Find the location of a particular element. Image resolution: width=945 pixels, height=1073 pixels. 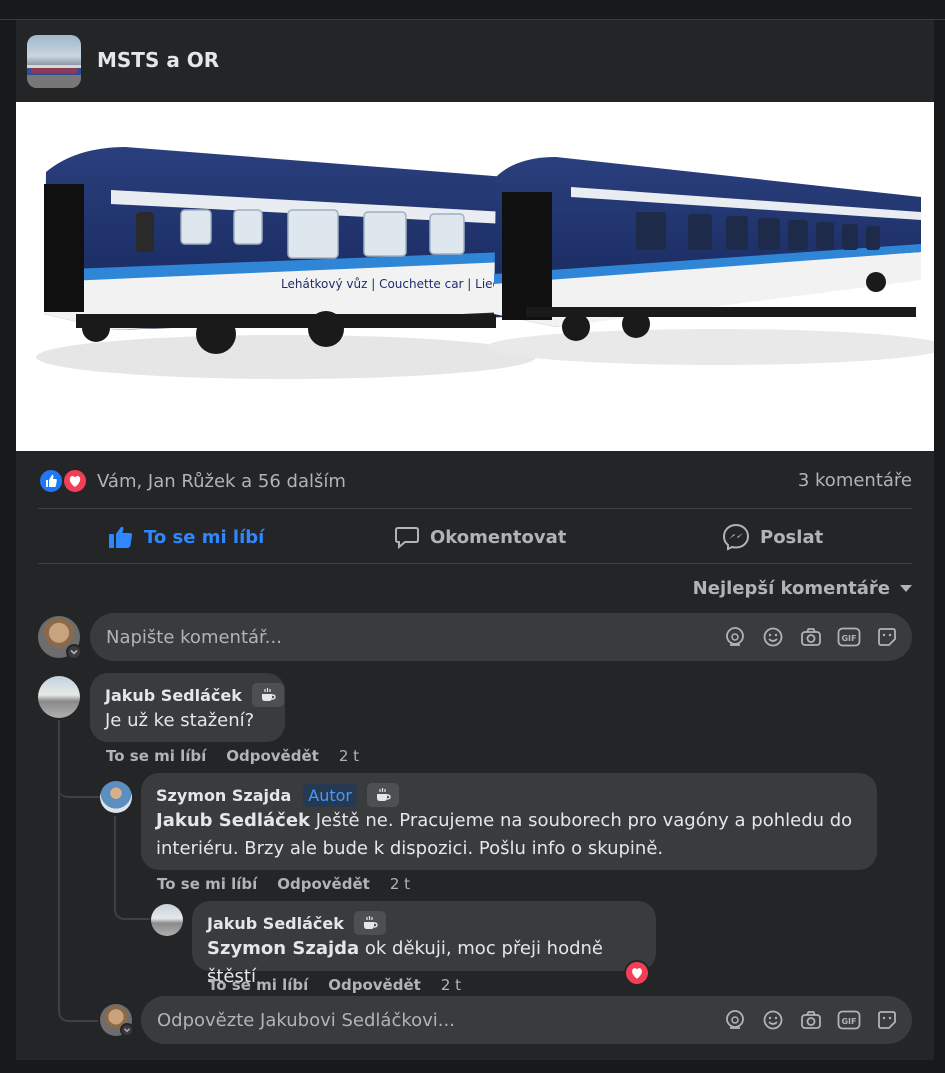

love-reaction-icon is located at coordinates (75, 481).